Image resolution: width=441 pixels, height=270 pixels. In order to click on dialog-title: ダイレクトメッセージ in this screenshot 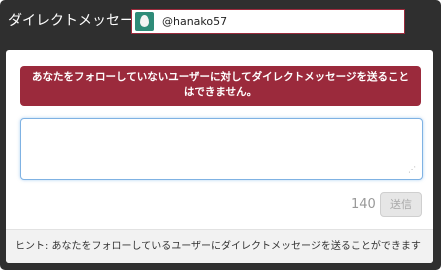, I will do `click(78, 21)`.